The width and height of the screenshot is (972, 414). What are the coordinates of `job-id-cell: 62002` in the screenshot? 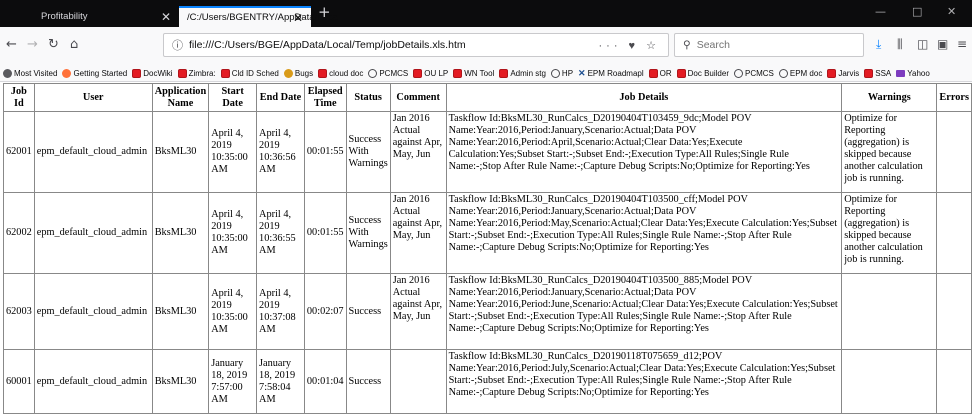 It's located at (19, 233).